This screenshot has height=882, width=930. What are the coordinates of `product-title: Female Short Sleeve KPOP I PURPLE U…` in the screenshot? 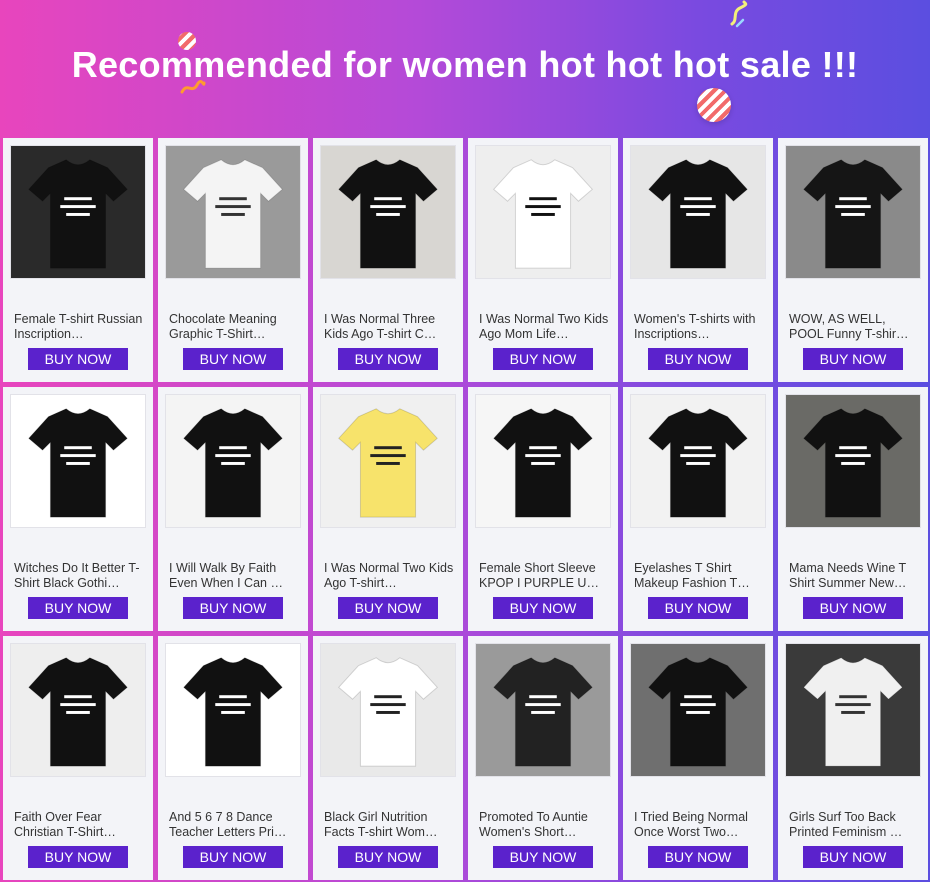 It's located at (544, 576).